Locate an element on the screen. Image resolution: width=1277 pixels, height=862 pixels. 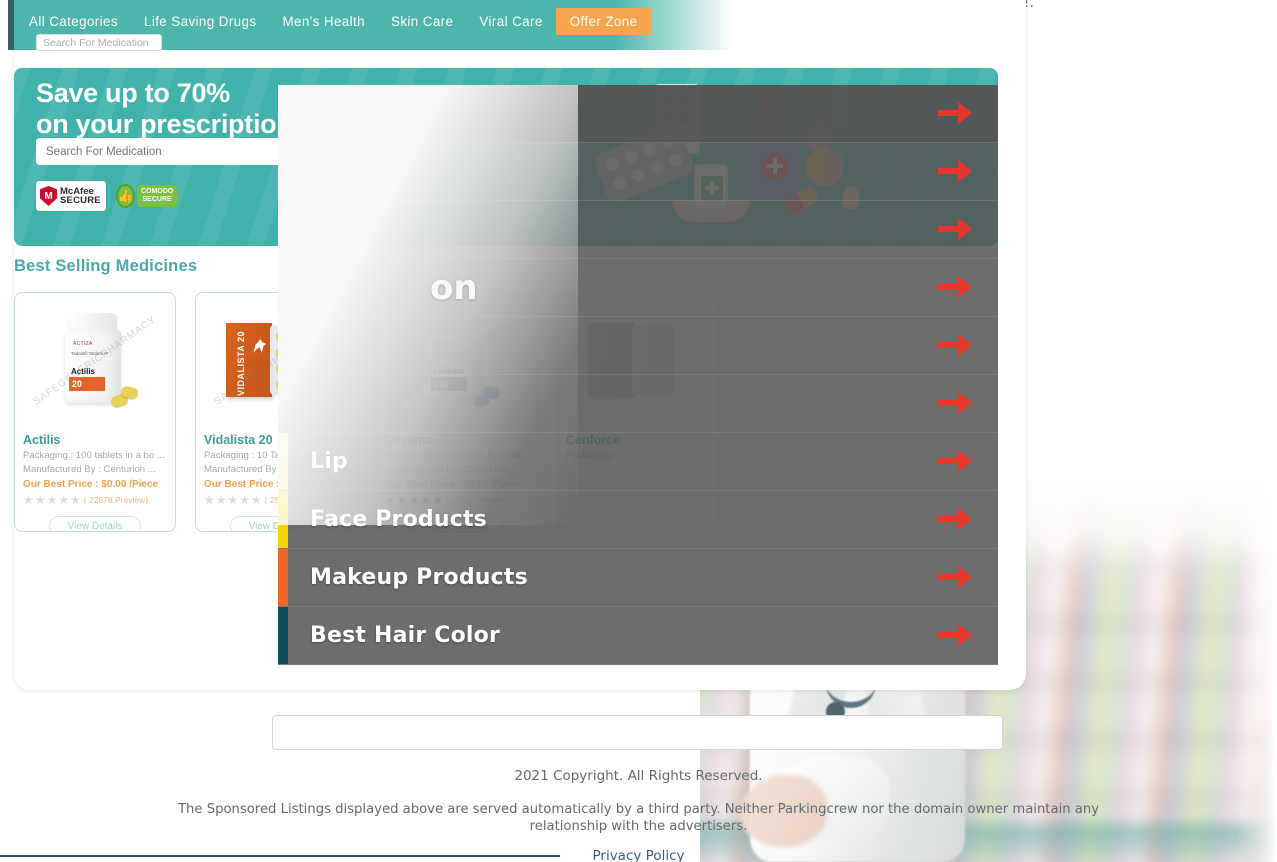
product-review-count: ( 22678 Preview) is located at coordinates (116, 500).